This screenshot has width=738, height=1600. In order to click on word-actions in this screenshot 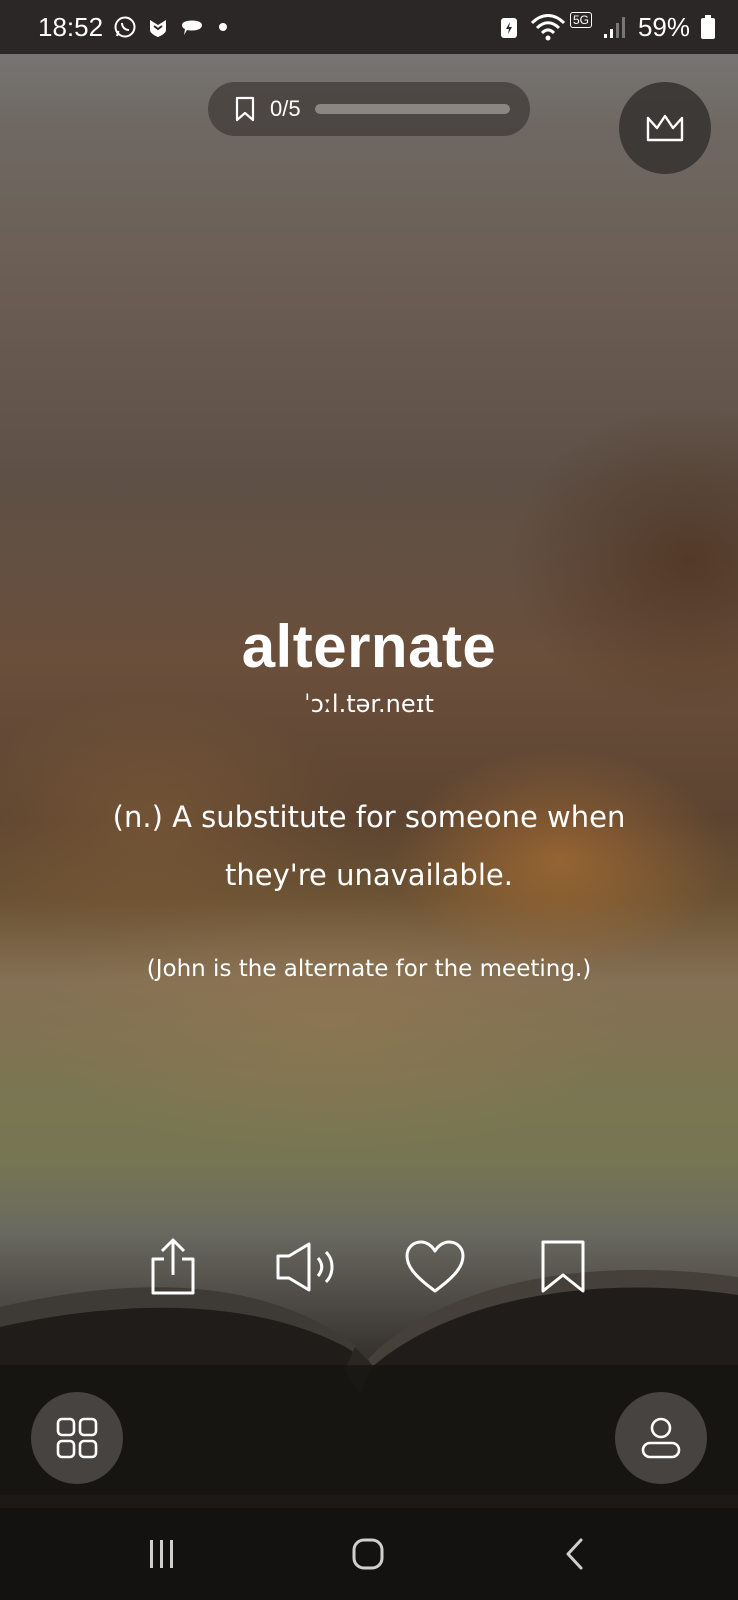, I will do `click(369, 1267)`.